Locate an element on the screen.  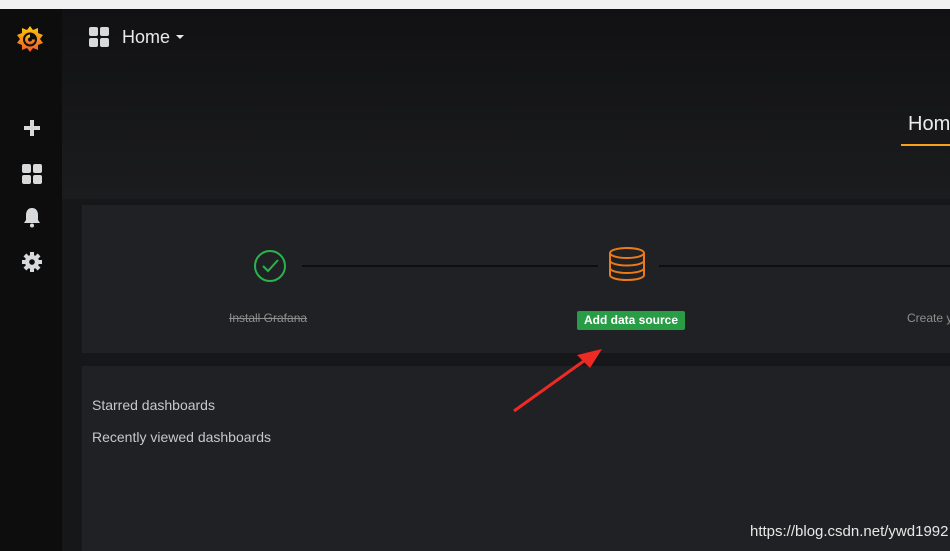
recent-dashboards-link: Recently viewed dashboards is located at coordinates (181, 437).